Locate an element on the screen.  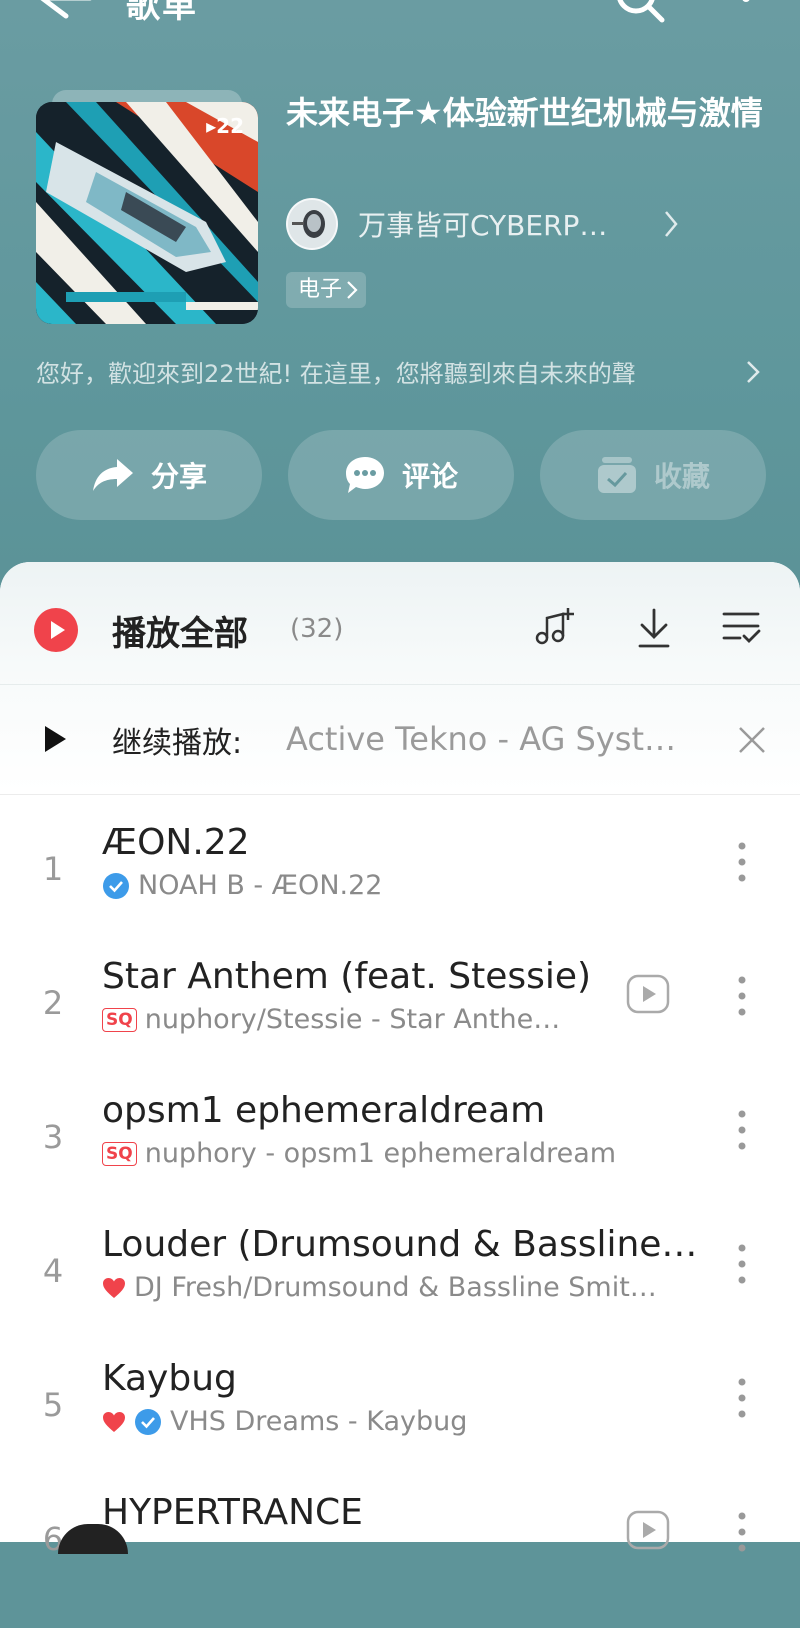
playlist-title: 未来电子★体验新世纪机械与激情 is located at coordinates (524, 113).